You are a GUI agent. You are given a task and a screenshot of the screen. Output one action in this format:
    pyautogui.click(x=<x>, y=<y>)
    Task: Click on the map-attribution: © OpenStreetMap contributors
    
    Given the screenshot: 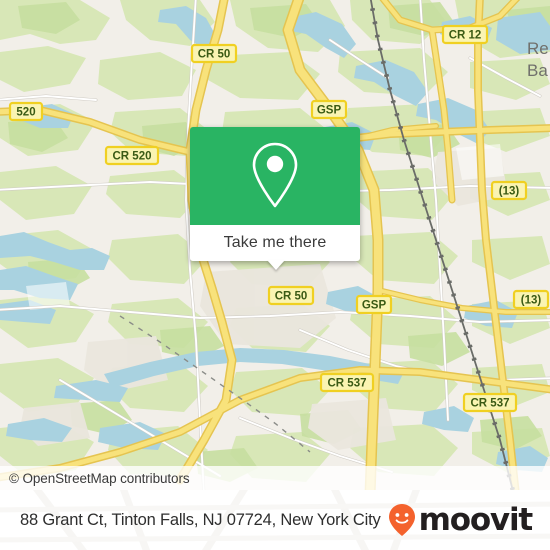 What is the action you would take?
    pyautogui.click(x=275, y=478)
    